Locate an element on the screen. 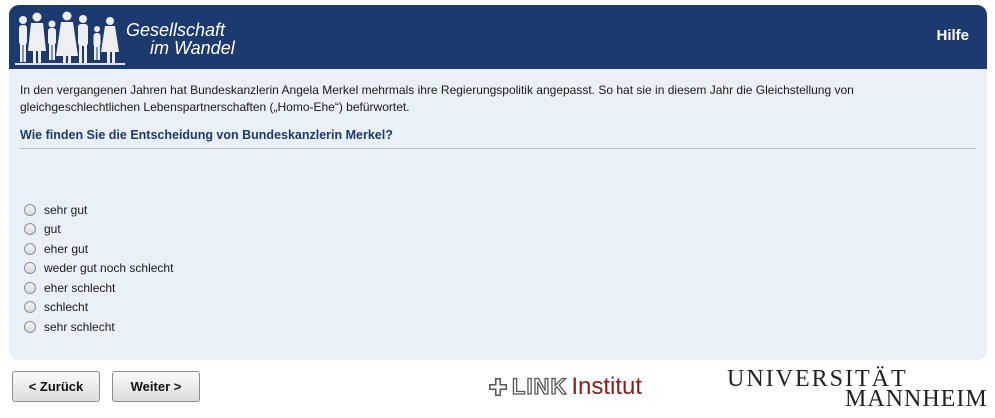 The image size is (995, 418). people-silhouette-icon is located at coordinates (70, 38).